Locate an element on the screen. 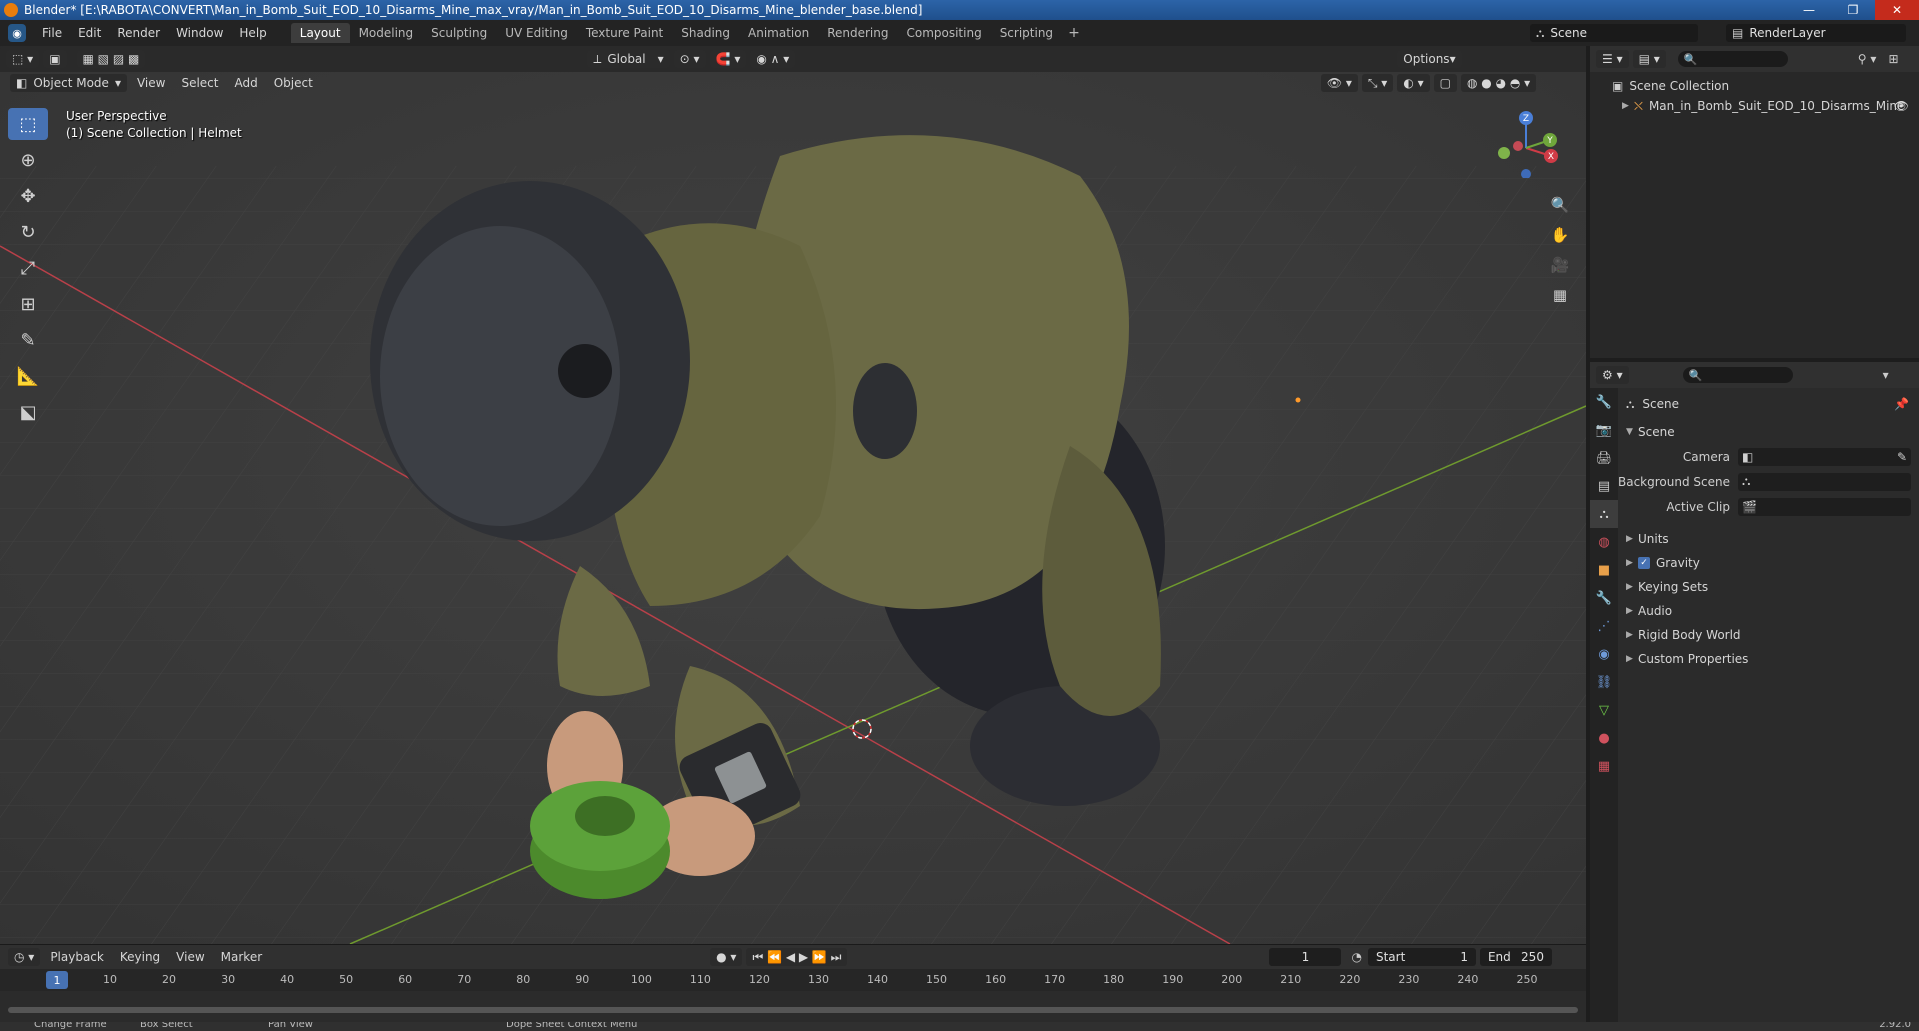  menu-keying: Keying is located at coordinates (140, 957).